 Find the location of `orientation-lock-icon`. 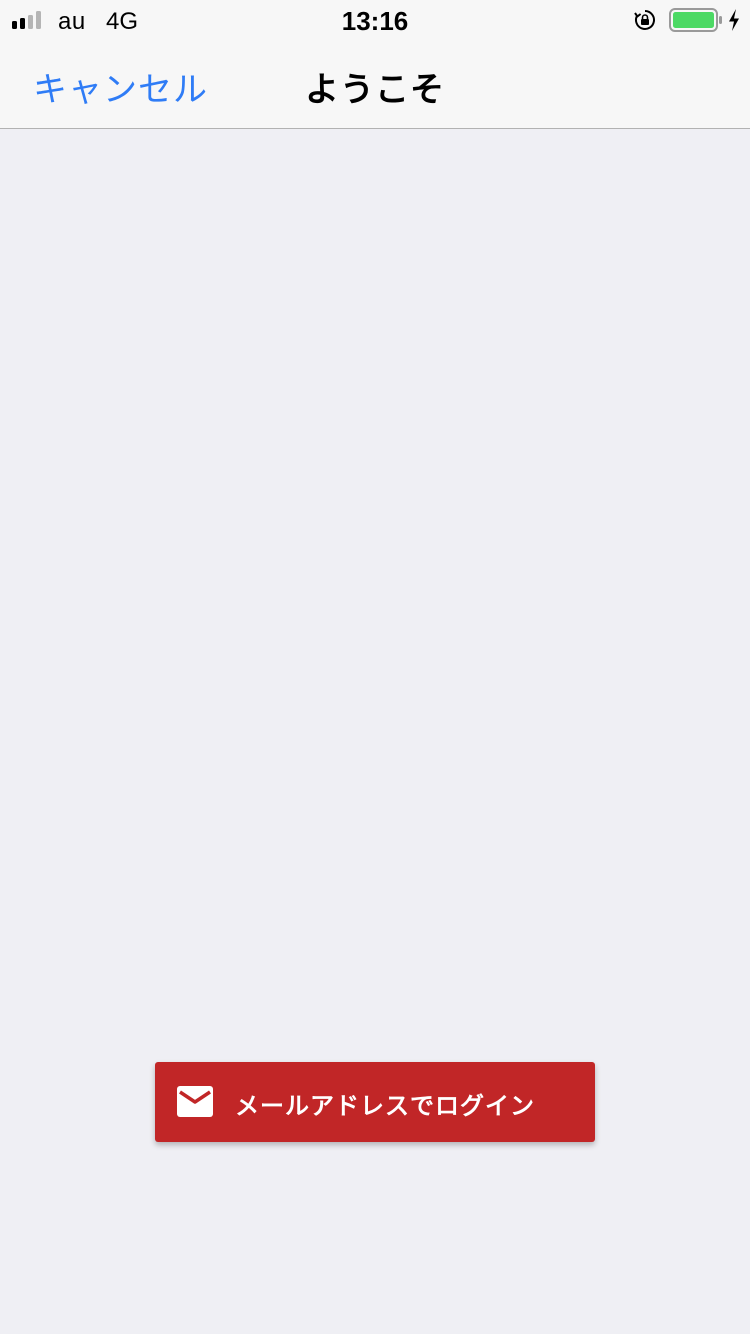

orientation-lock-icon is located at coordinates (644, 20).